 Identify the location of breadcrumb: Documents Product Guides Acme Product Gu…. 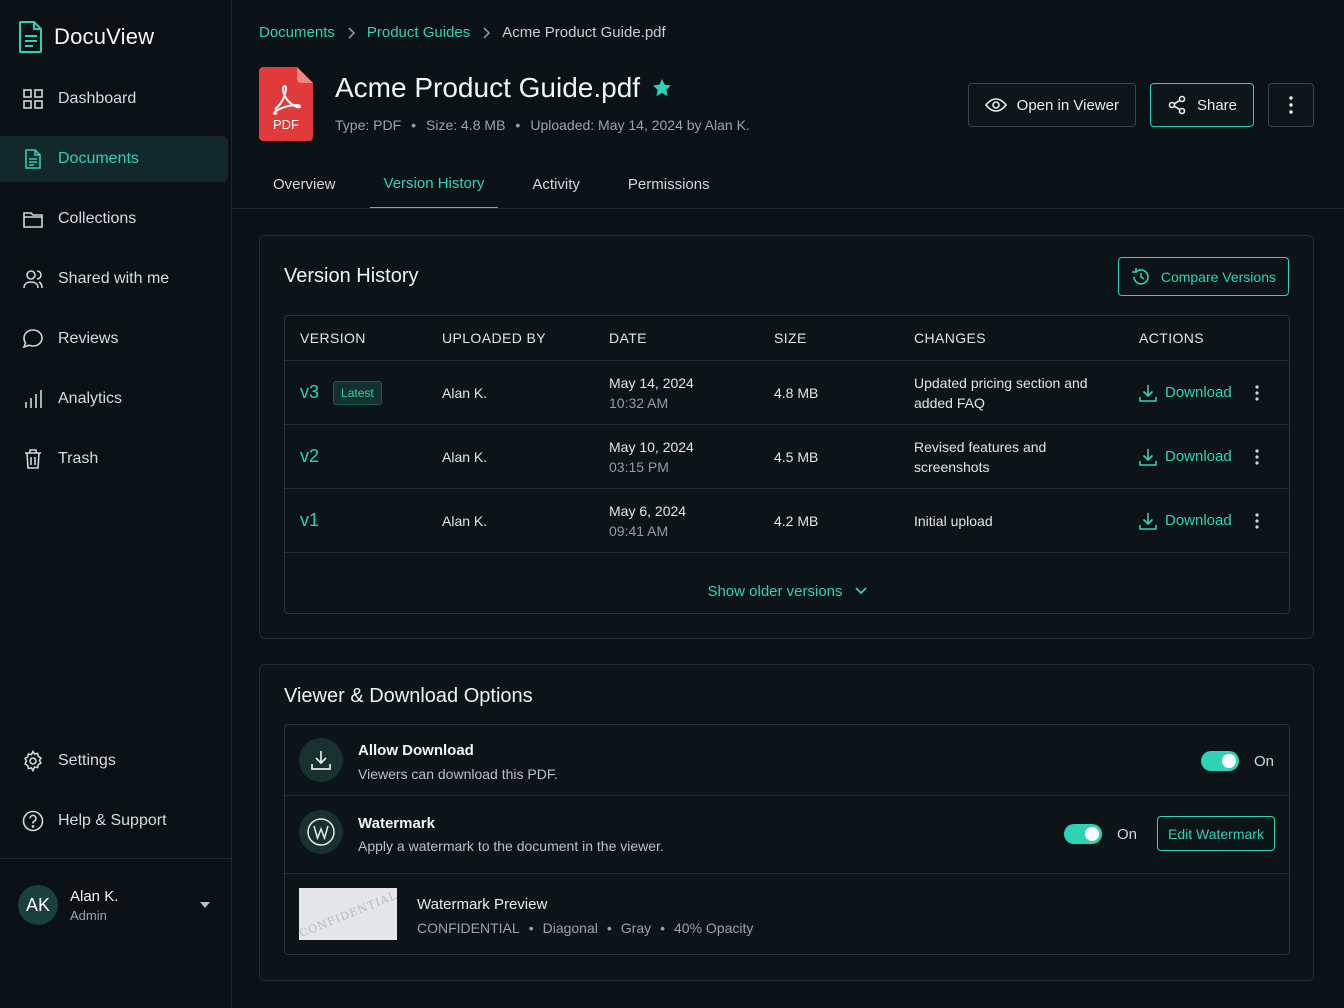
(462, 32).